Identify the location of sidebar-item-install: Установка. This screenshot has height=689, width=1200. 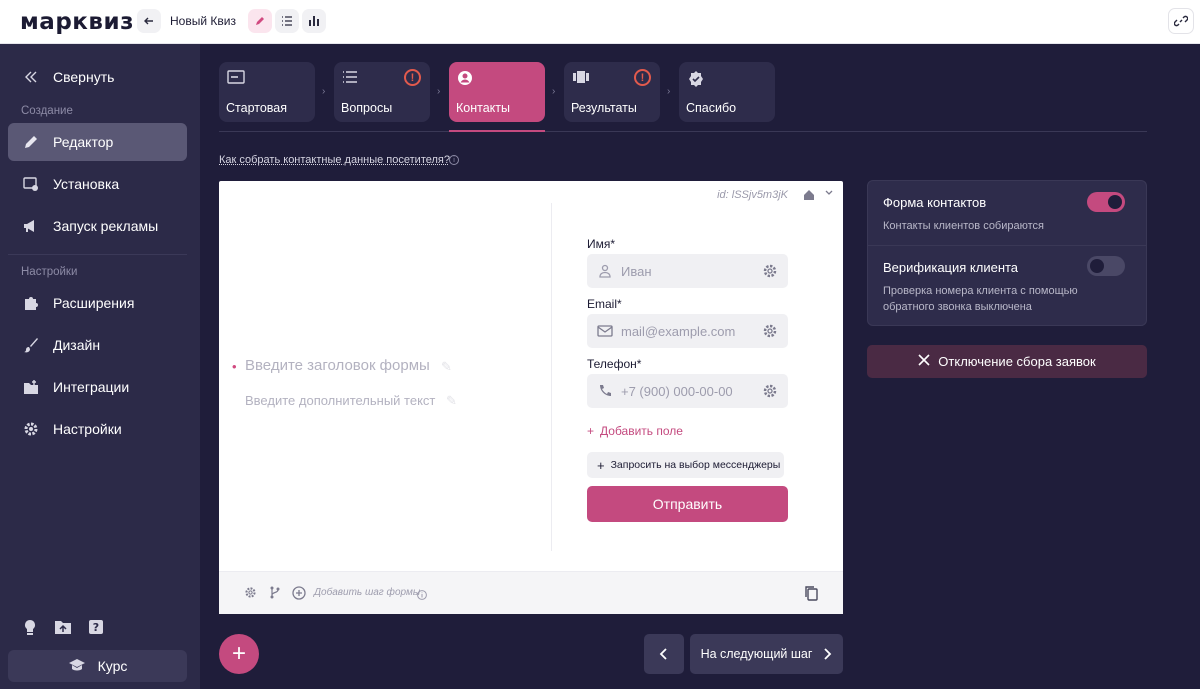
(97, 184).